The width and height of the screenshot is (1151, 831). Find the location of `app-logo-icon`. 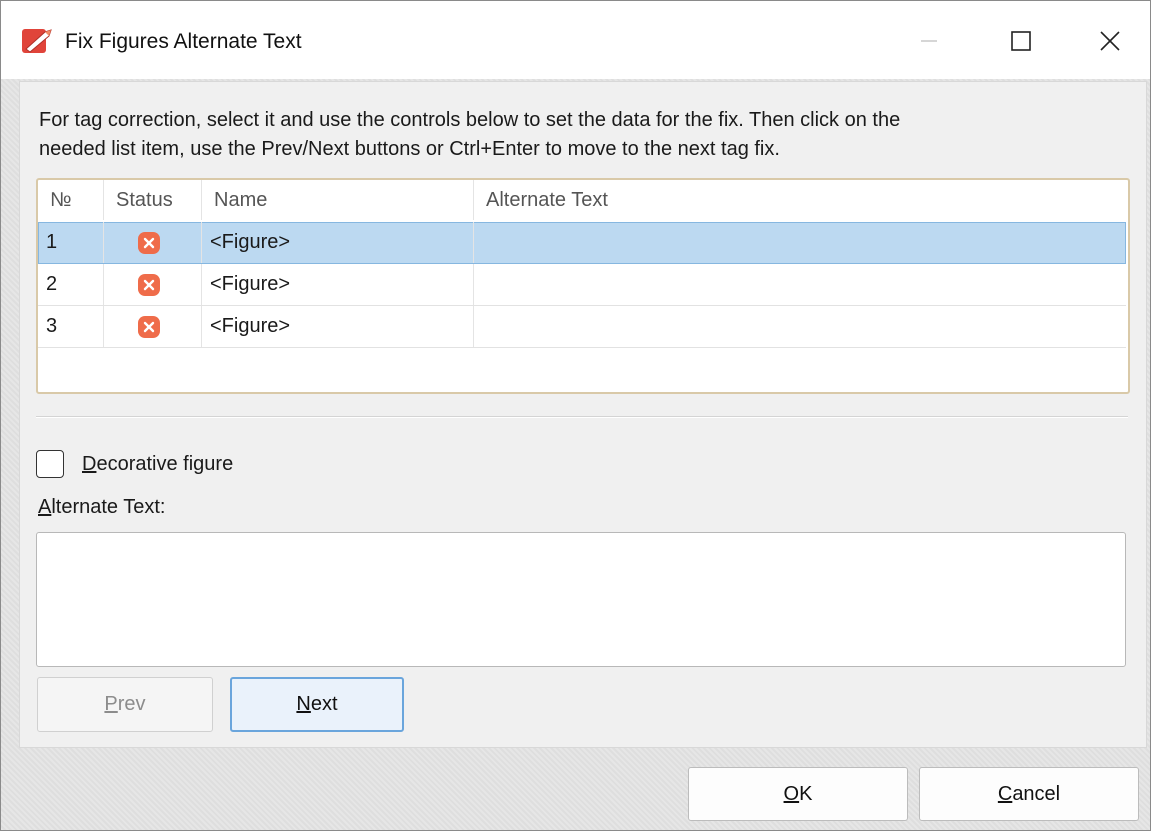

app-logo-icon is located at coordinates (38, 41).